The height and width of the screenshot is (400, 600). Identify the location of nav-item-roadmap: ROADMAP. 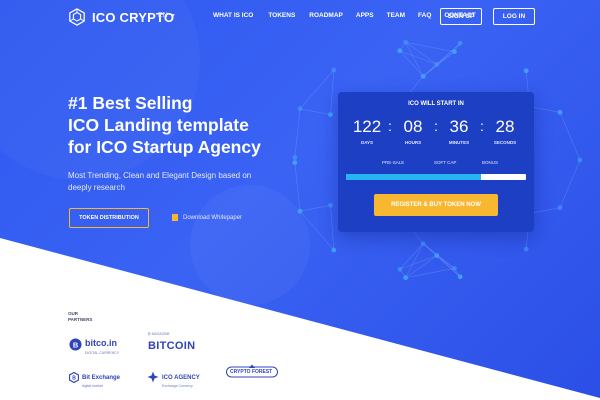
(326, 15).